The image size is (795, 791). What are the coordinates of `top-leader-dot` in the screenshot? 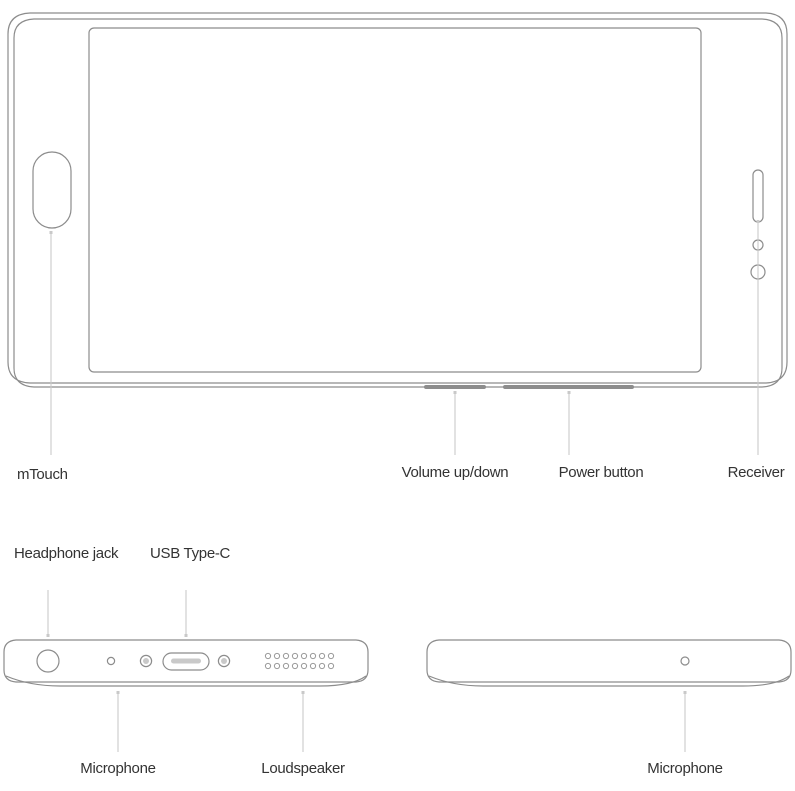 It's located at (685, 692).